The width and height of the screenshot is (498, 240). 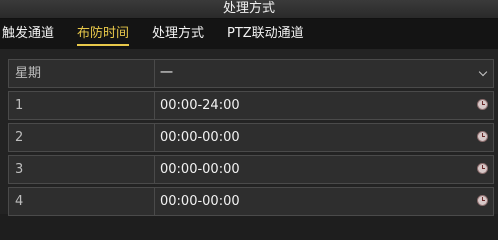 What do you see at coordinates (251, 169) in the screenshot?
I see `schedule-row: 3 00:00-00:00` at bounding box center [251, 169].